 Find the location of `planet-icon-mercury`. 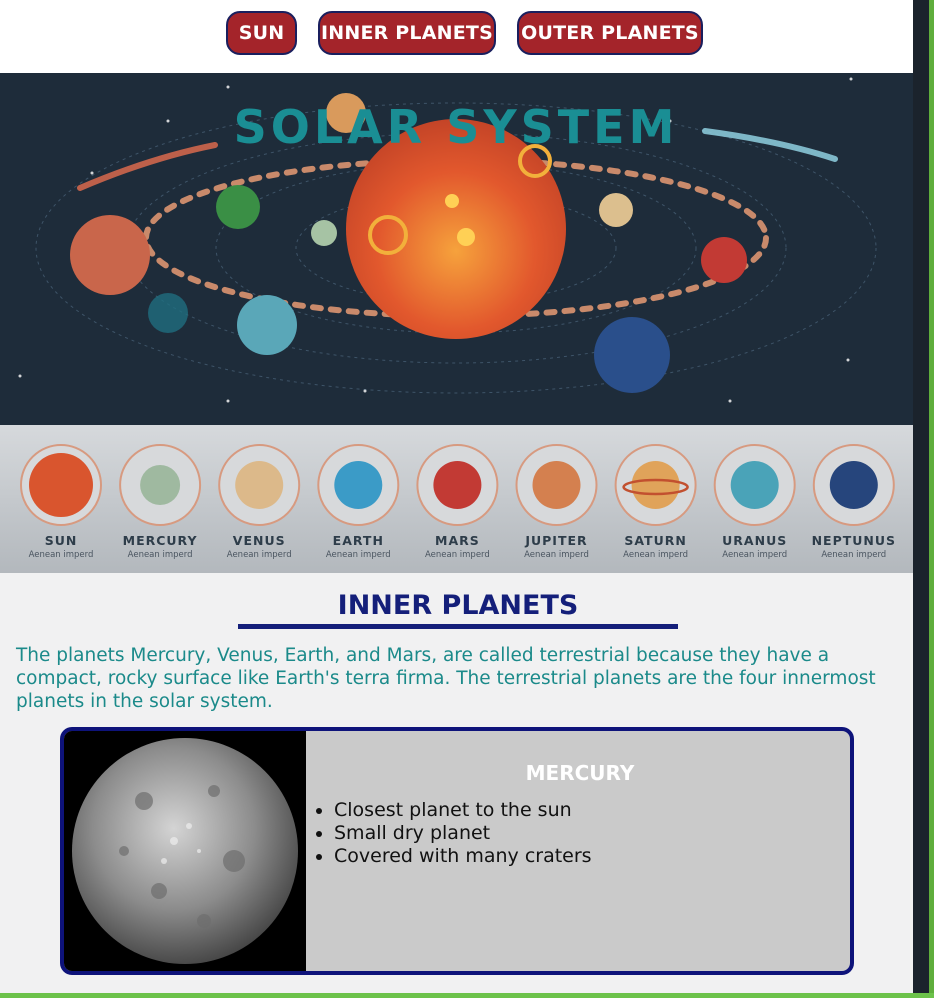

planet-icon-mercury is located at coordinates (160, 485).